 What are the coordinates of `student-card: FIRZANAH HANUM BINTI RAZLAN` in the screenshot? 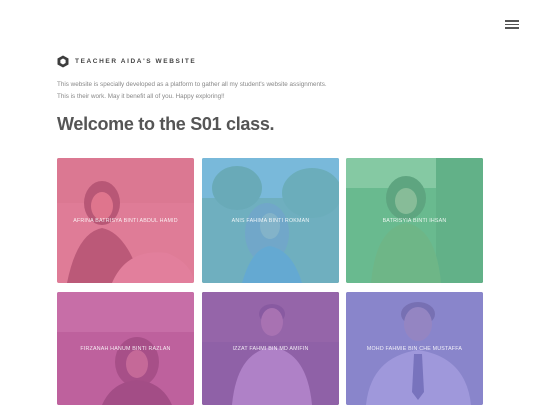 It's located at (125, 348).